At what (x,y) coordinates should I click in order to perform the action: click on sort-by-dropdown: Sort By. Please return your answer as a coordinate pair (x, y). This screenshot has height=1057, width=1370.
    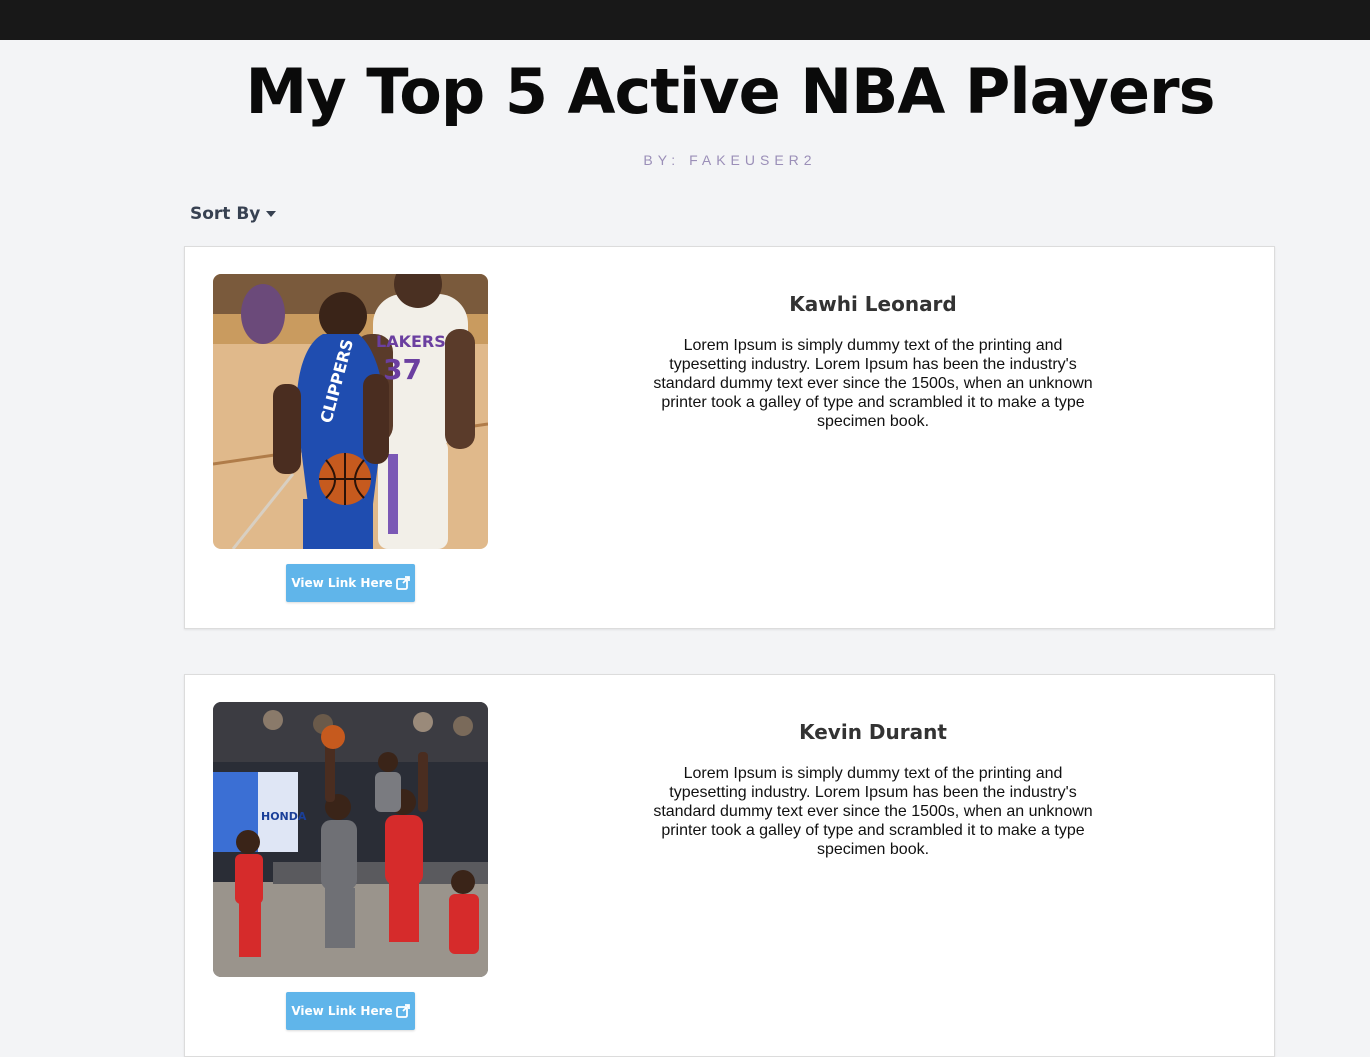
    Looking at the image, I should click on (233, 214).